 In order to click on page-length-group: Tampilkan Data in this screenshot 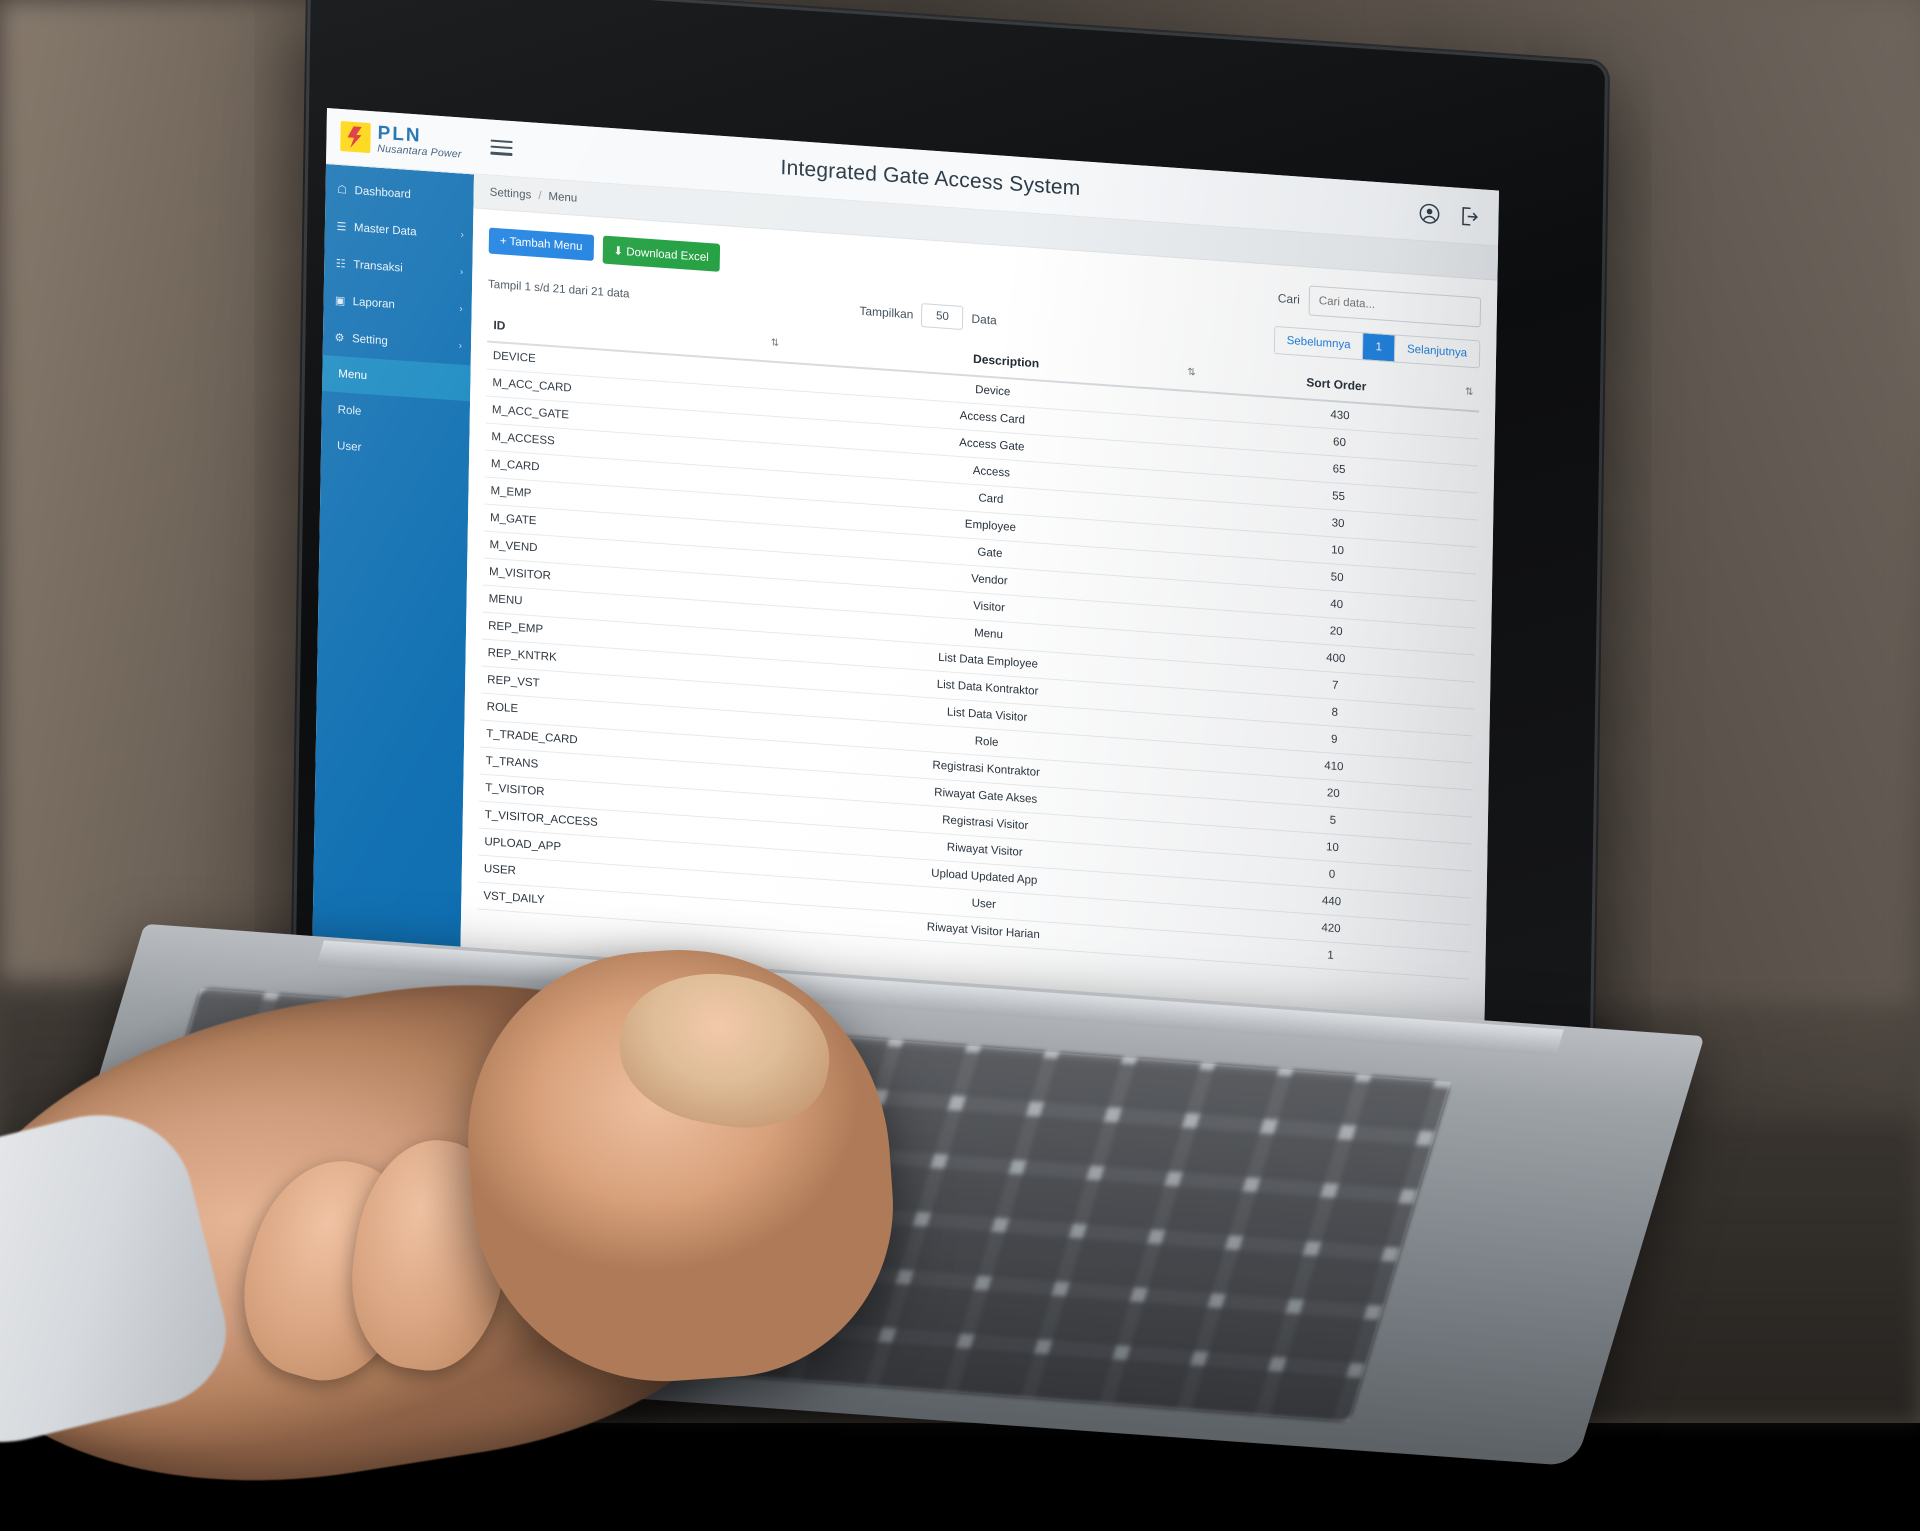, I will do `click(928, 316)`.